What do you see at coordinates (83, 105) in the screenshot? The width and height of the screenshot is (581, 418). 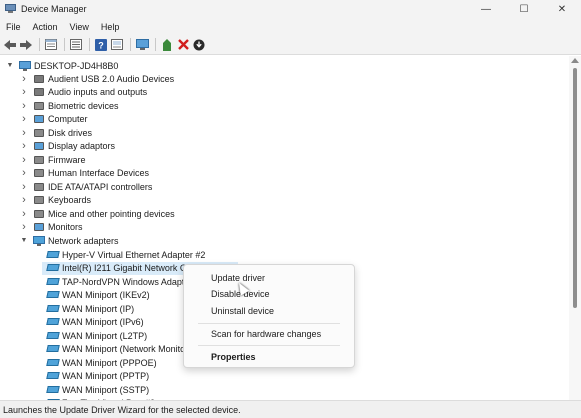 I see `category-label: Biometric devices` at bounding box center [83, 105].